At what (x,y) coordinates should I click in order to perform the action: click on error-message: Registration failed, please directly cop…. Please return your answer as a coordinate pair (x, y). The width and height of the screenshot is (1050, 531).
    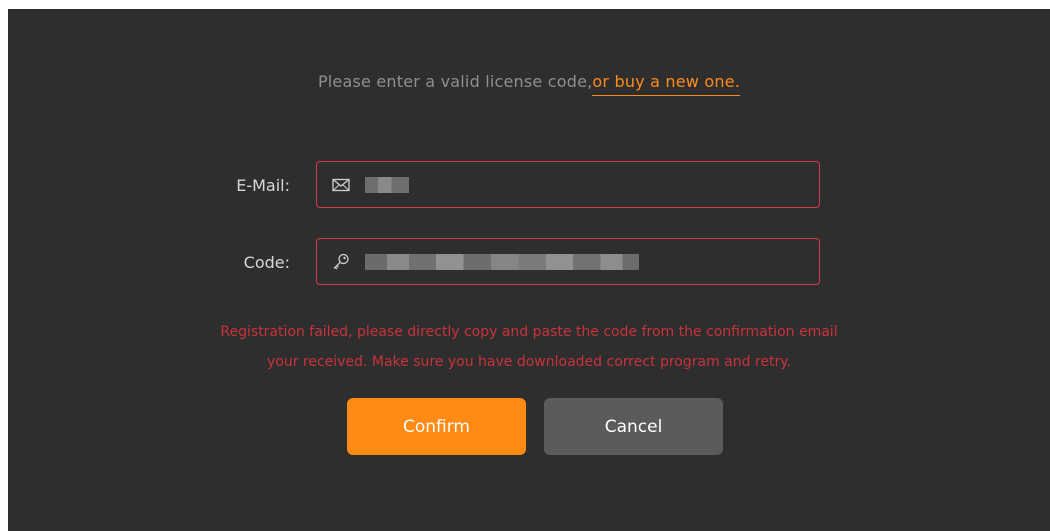
    Looking at the image, I should click on (529, 347).